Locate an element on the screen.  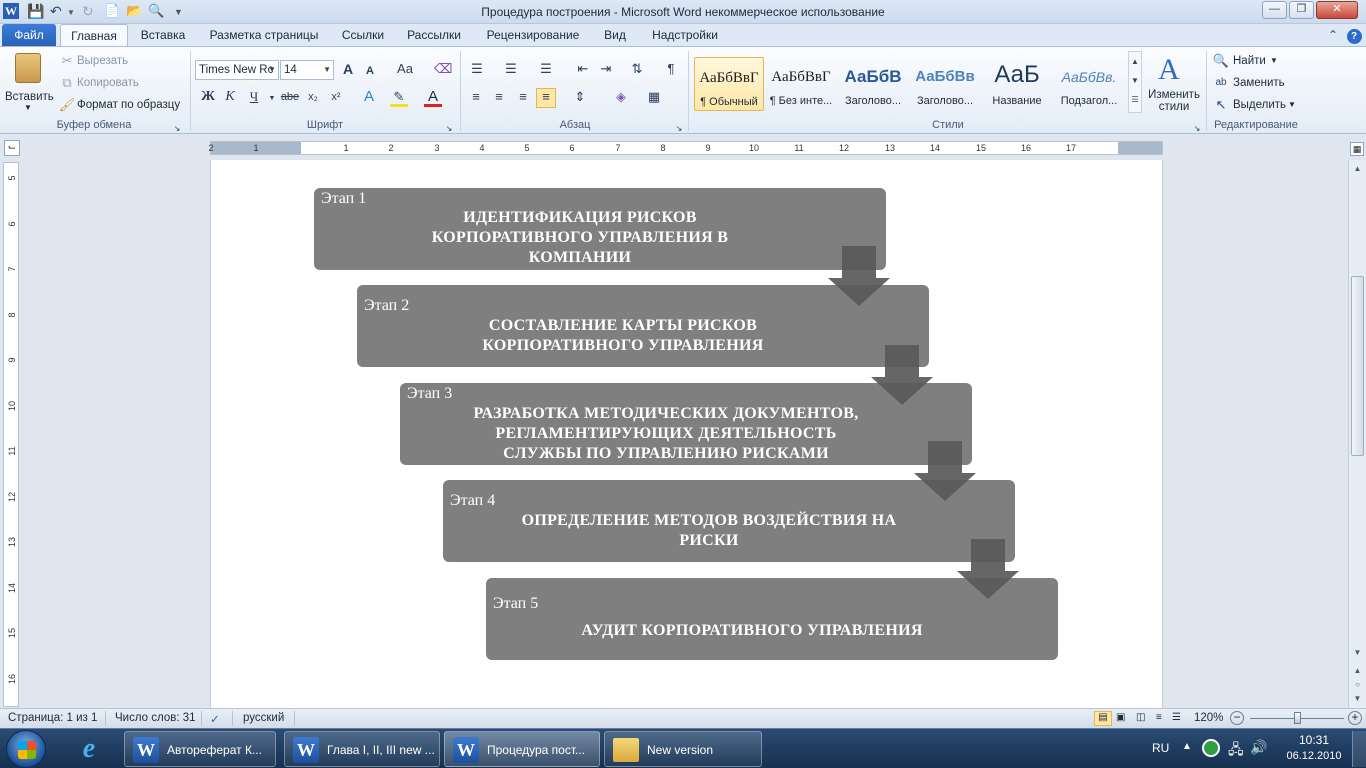
input-language: RU is located at coordinates (1160, 748).